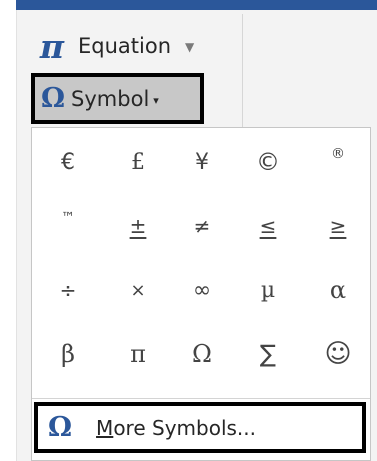  Describe the element at coordinates (138, 226) in the screenshot. I see `symbol-cell: ±` at that location.